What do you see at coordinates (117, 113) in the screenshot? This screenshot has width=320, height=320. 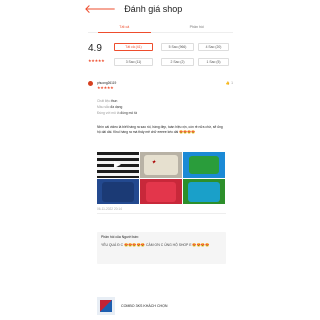 I see `attr-description: Đúng với mô tả:đúng mô tả` at bounding box center [117, 113].